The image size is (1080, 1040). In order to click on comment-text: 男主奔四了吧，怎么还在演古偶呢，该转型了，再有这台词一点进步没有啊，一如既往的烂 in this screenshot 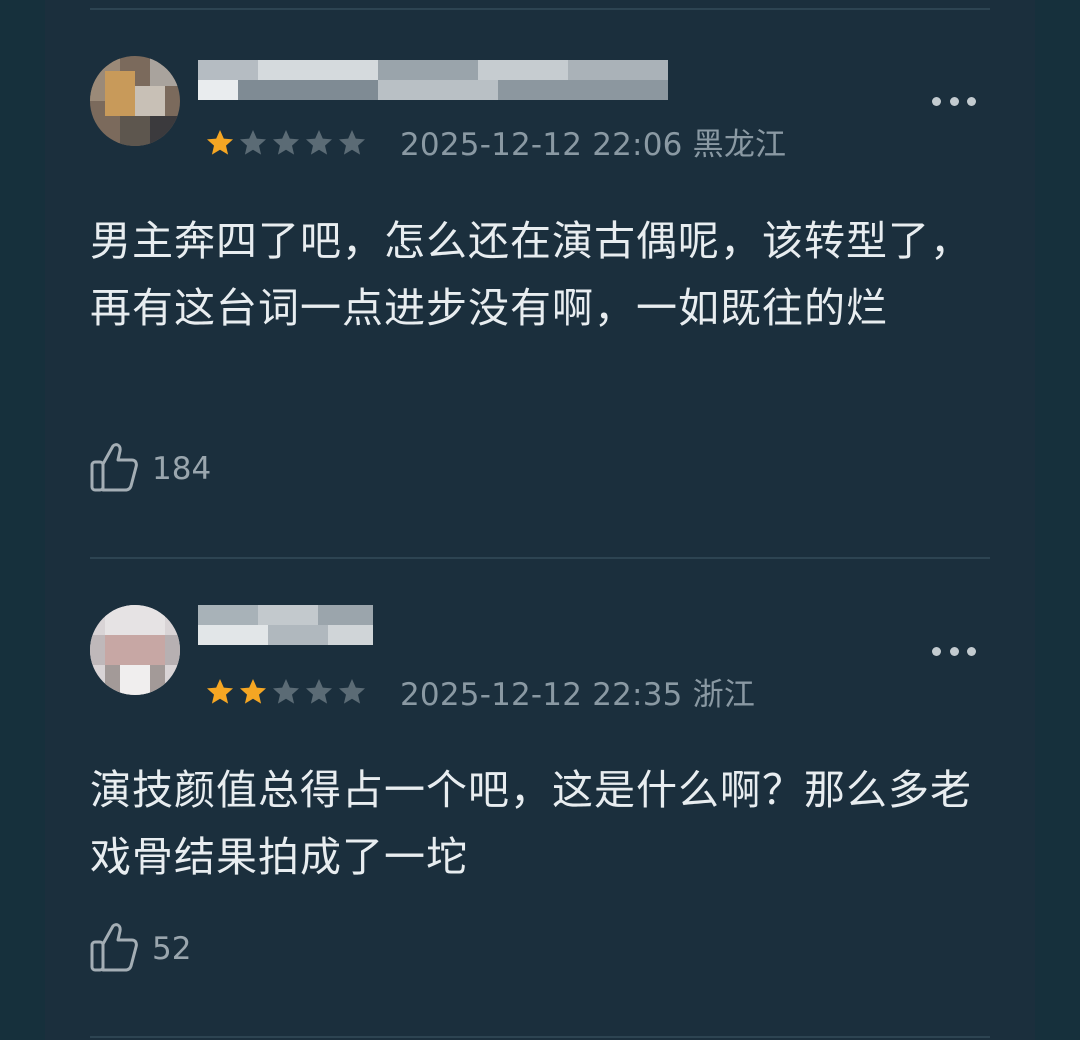, I will do `click(531, 274)`.